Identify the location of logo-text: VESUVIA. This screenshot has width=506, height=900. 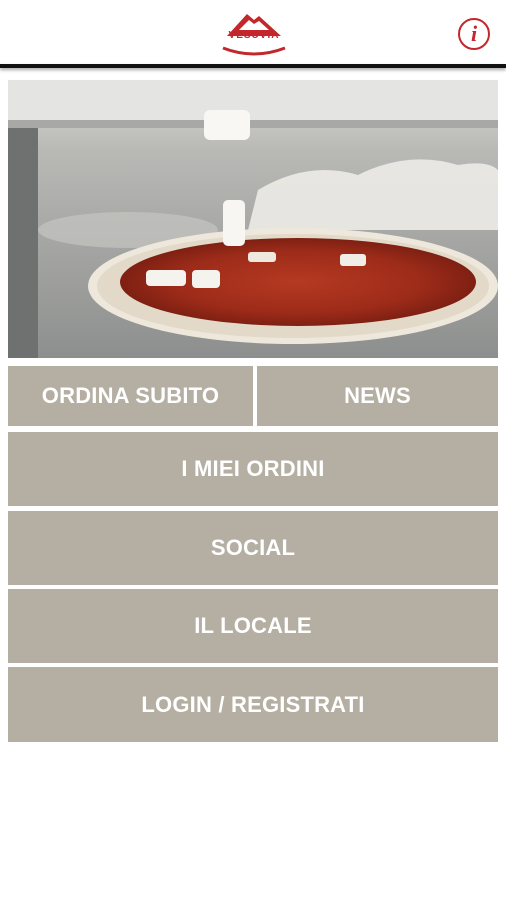
(254, 35).